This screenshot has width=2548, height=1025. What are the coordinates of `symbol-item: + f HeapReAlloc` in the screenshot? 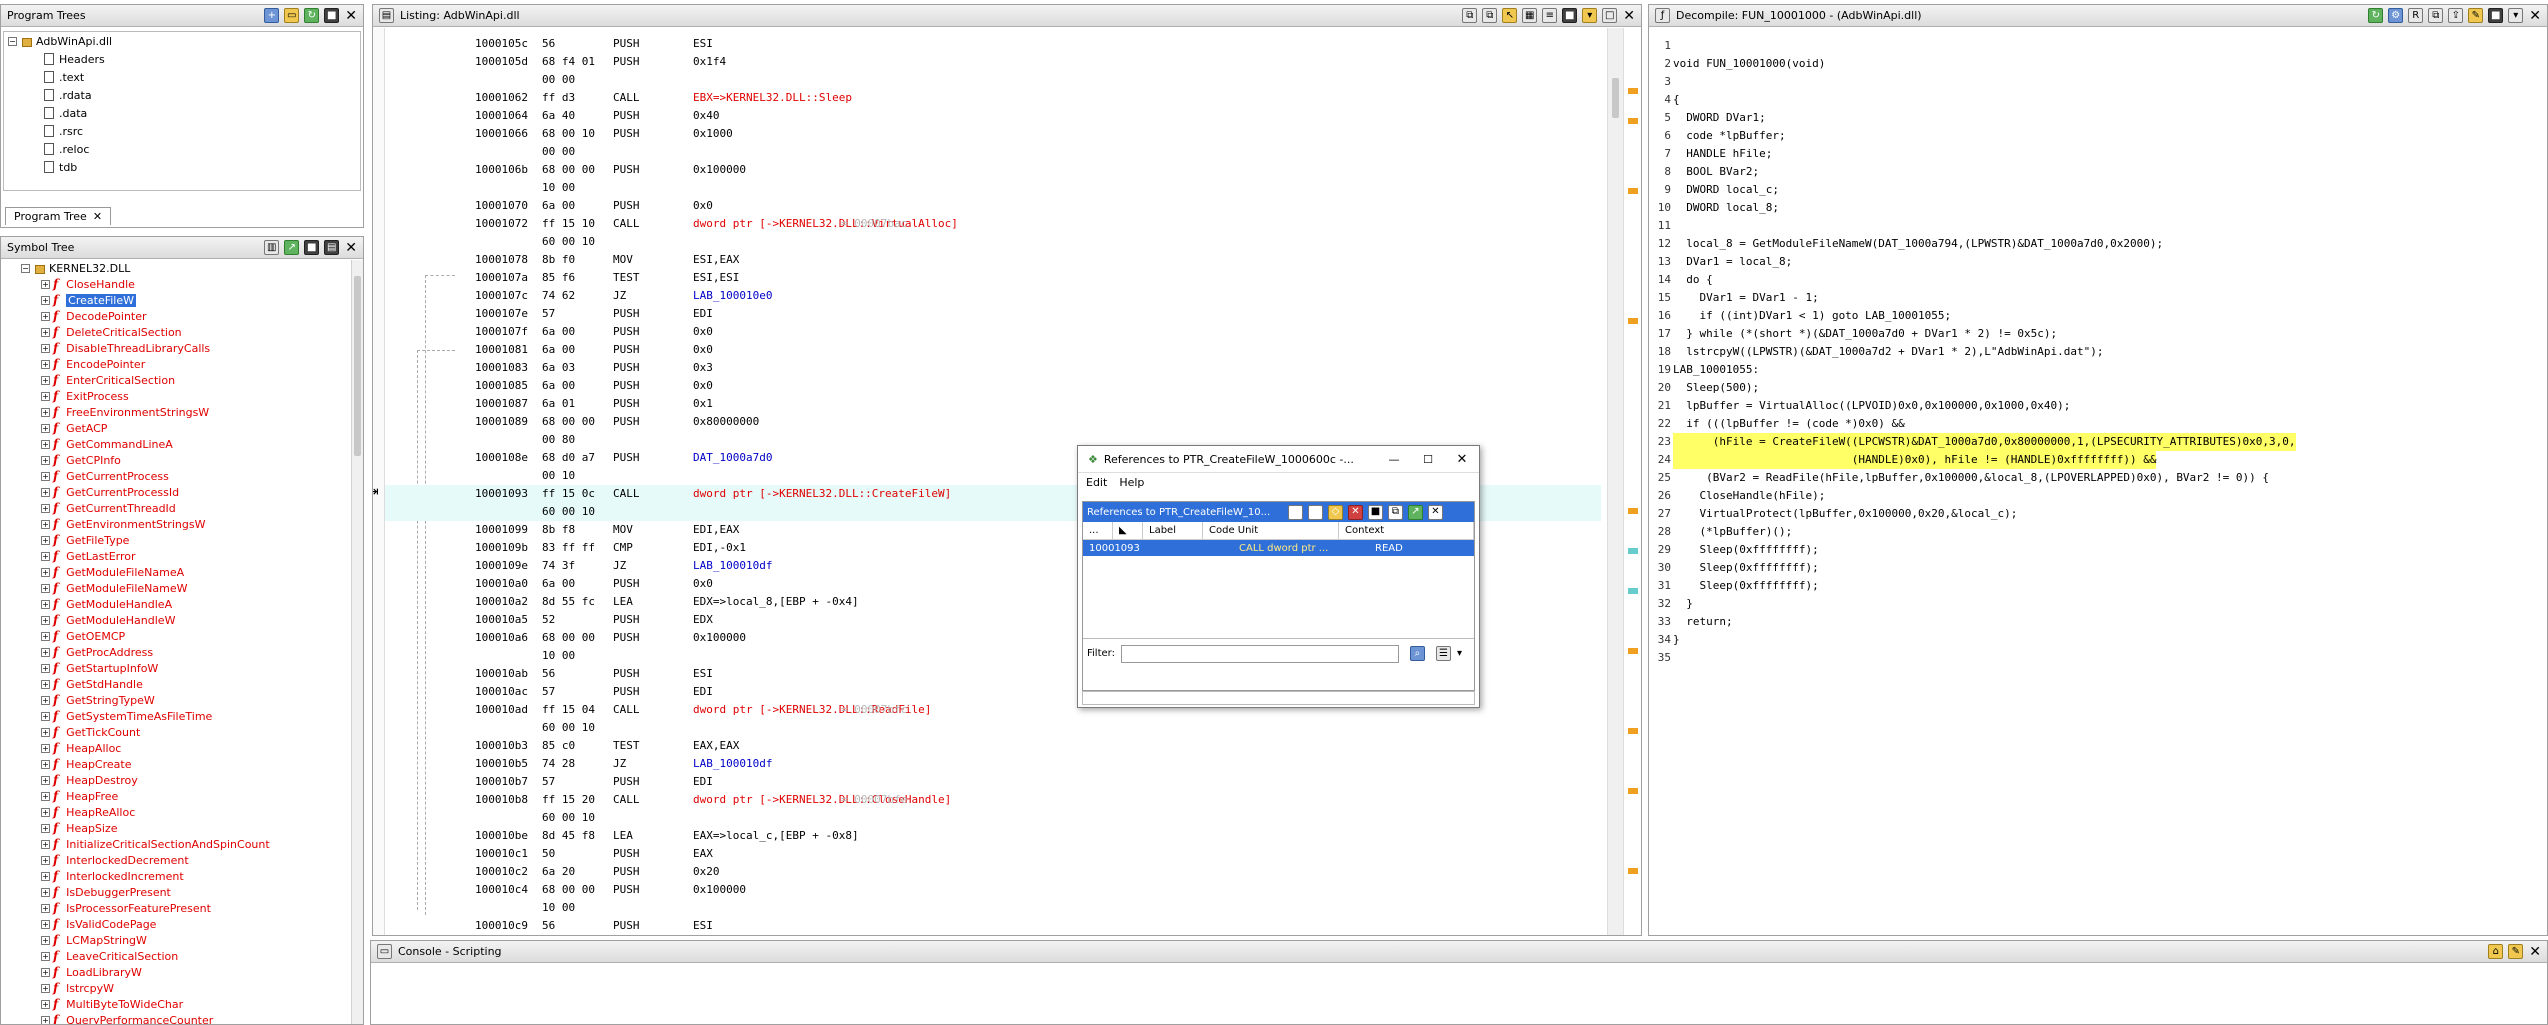 It's located at (182, 812).